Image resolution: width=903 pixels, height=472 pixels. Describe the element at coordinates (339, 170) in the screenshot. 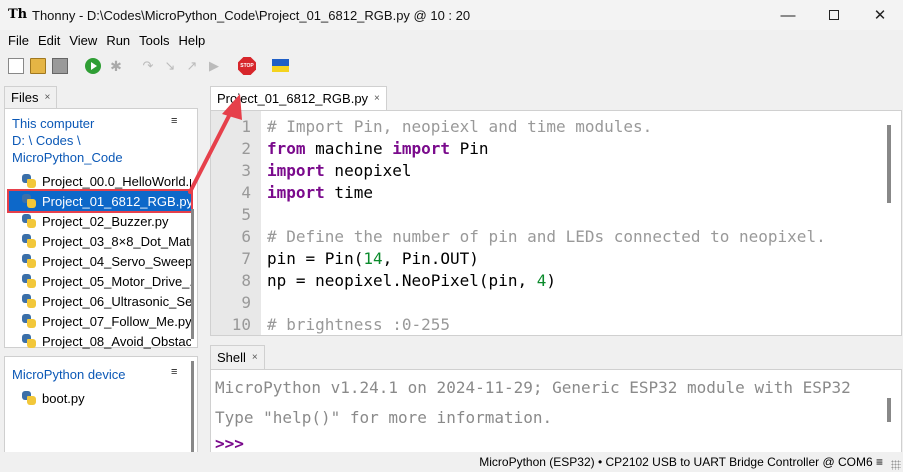

I see `code-line-3: import neopixel` at that location.